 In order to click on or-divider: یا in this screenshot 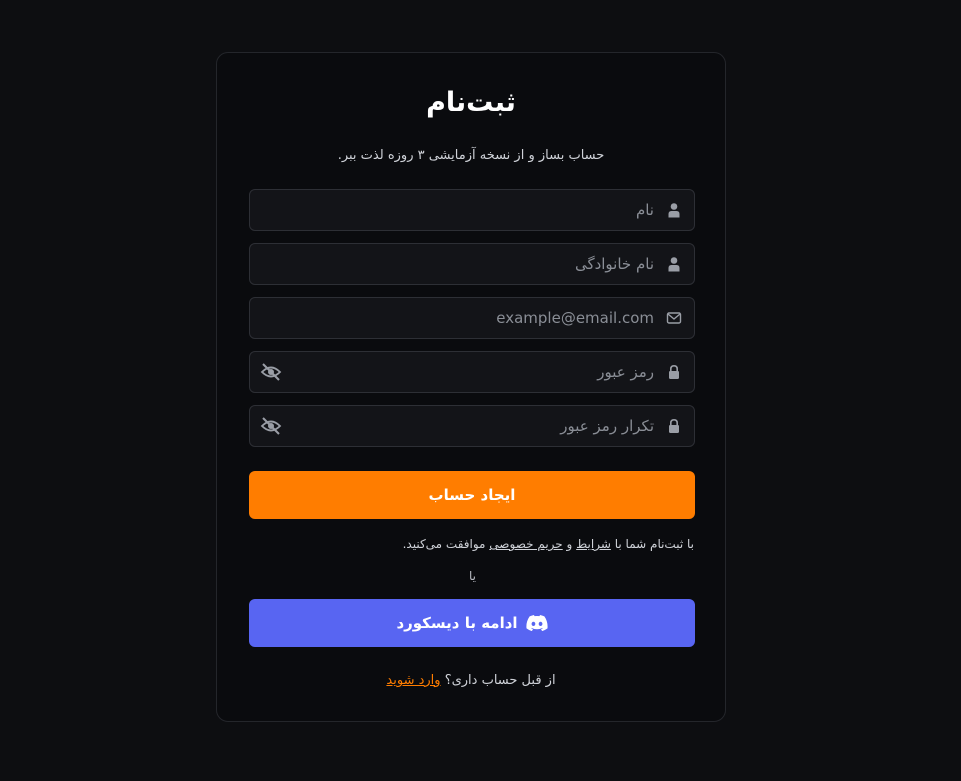, I will do `click(472, 576)`.